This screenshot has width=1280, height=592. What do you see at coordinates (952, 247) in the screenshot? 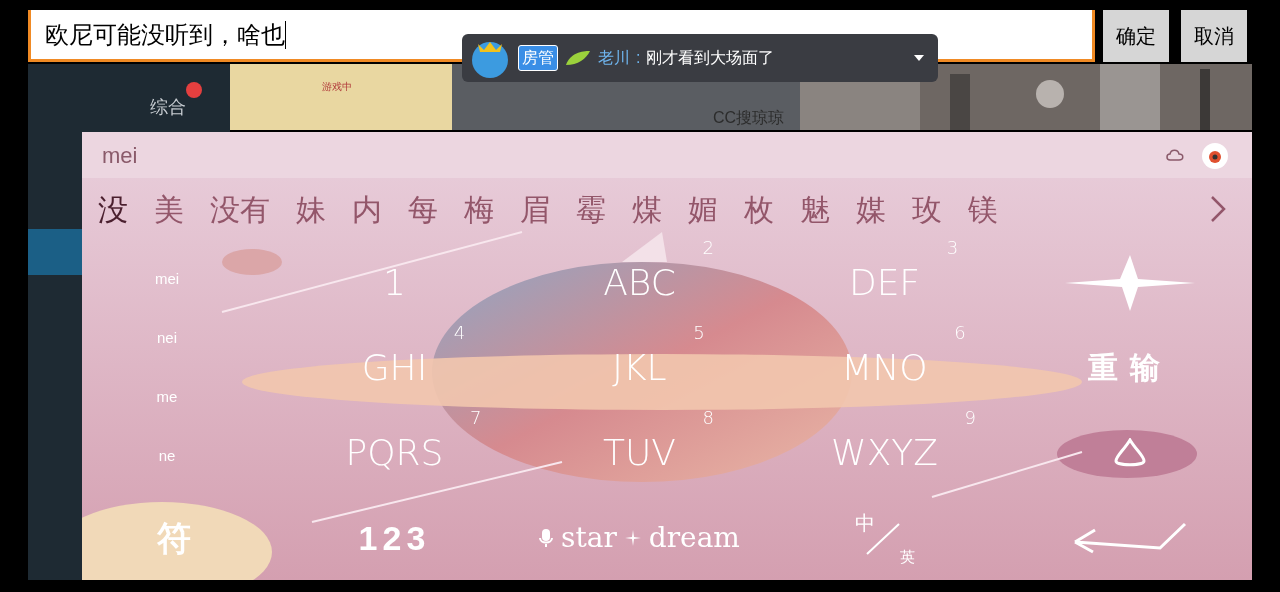
I see `key-digit: 3` at bounding box center [952, 247].